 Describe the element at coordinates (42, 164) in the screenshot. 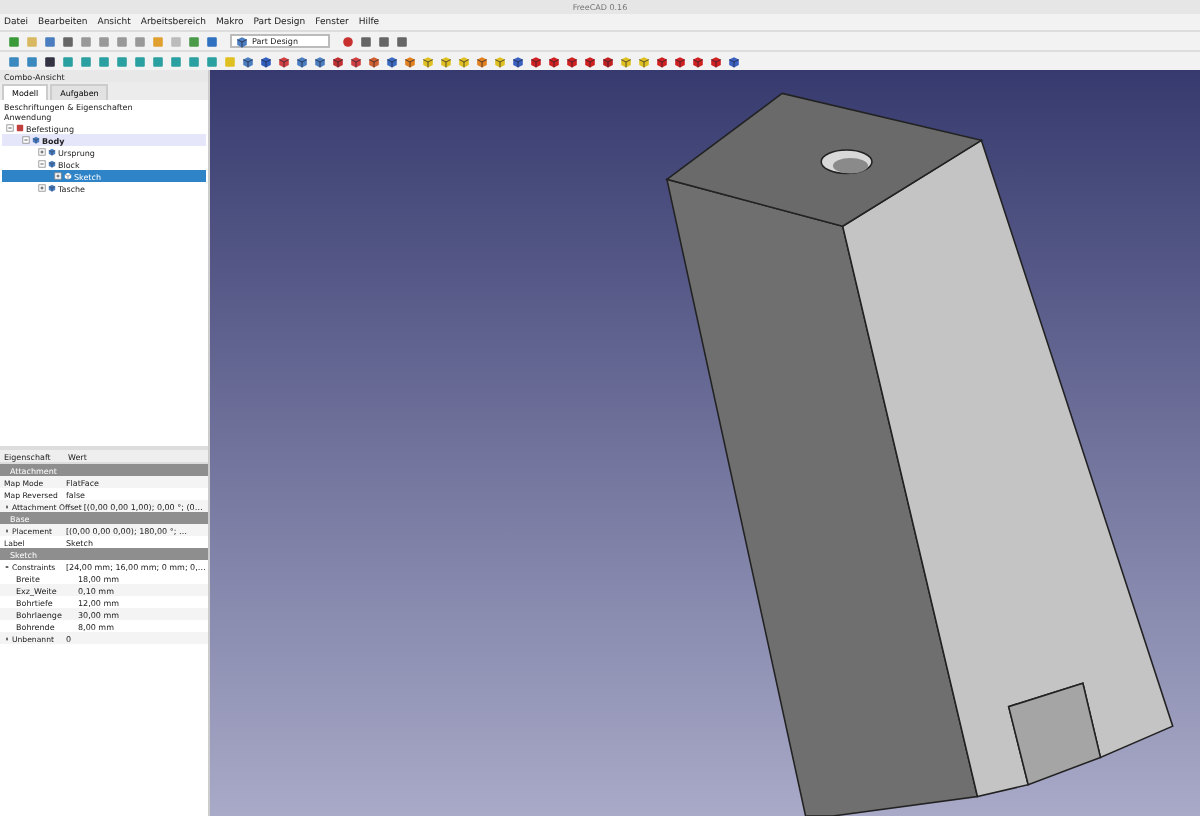

I see `minus-icon` at that location.